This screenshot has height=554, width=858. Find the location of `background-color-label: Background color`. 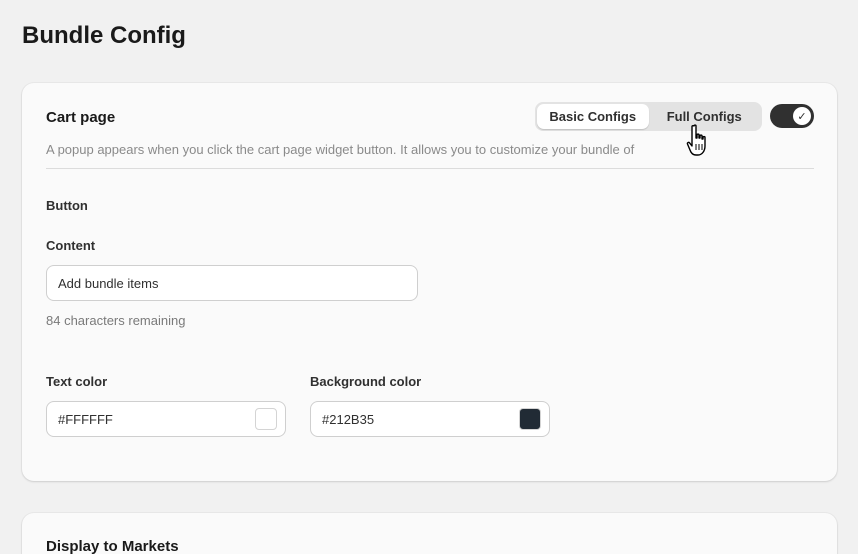

background-color-label: Background color is located at coordinates (366, 381).